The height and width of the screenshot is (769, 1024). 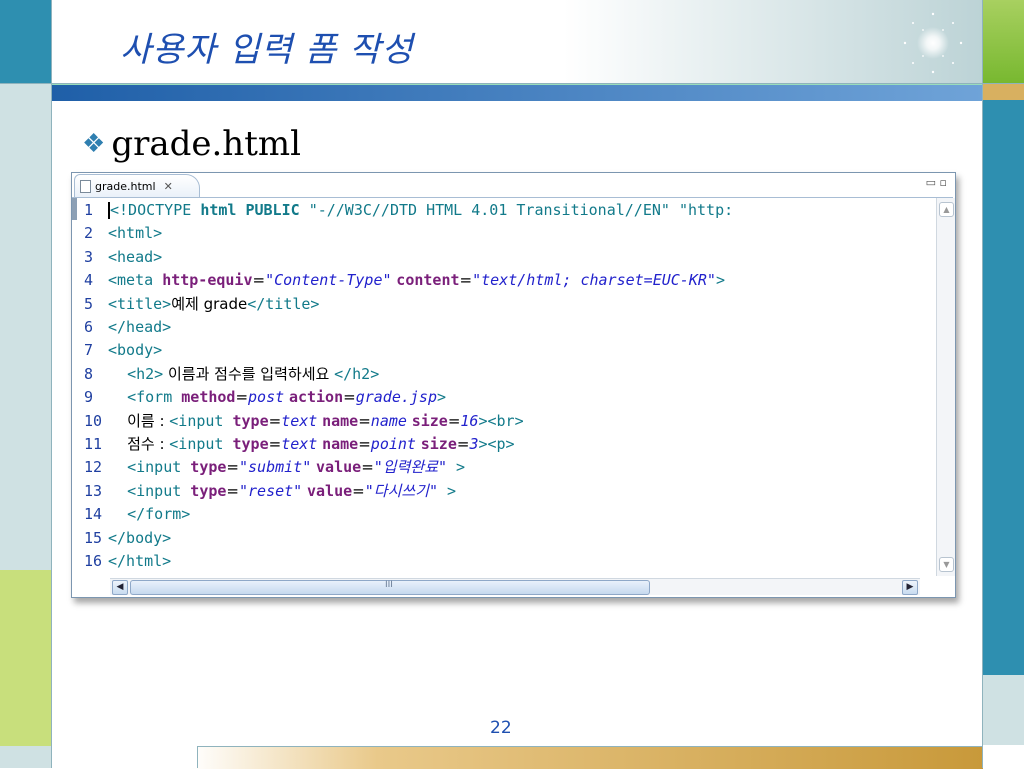 What do you see at coordinates (254, 210) in the screenshot?
I see `code-token: html PUBLIC` at bounding box center [254, 210].